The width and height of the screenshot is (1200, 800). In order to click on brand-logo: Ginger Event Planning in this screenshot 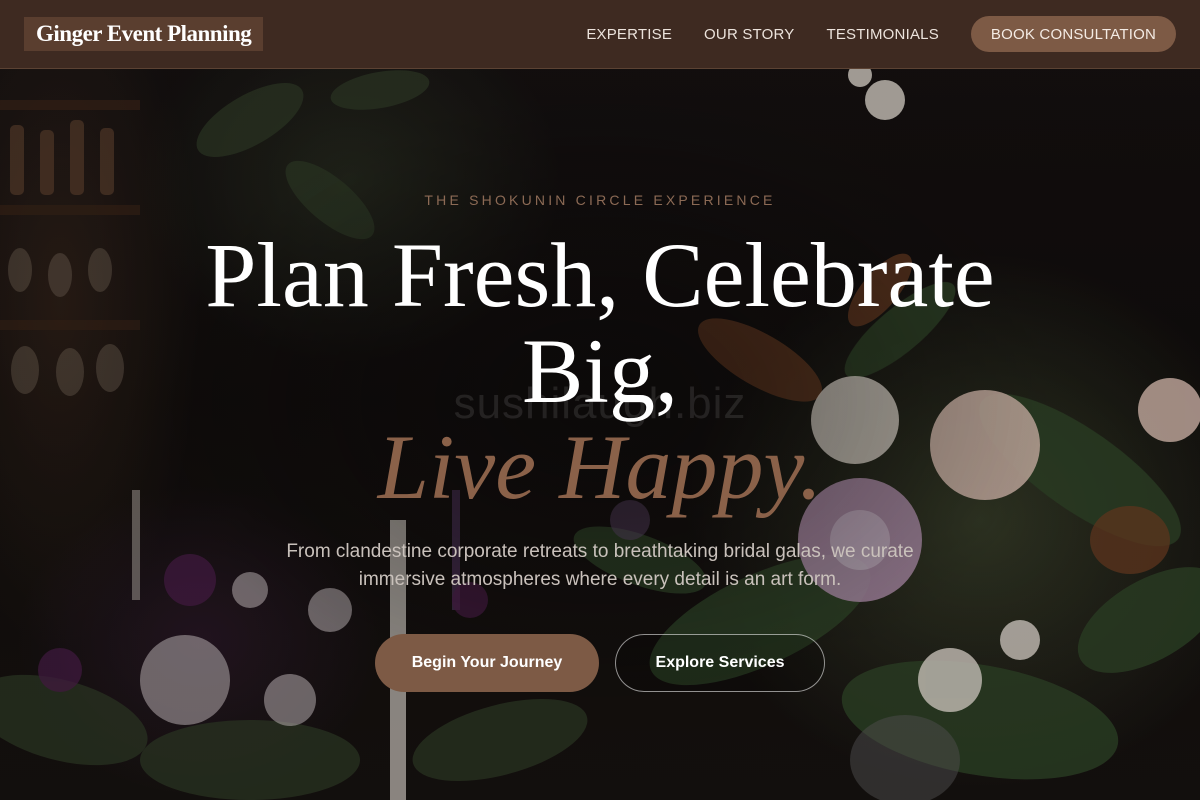, I will do `click(144, 34)`.